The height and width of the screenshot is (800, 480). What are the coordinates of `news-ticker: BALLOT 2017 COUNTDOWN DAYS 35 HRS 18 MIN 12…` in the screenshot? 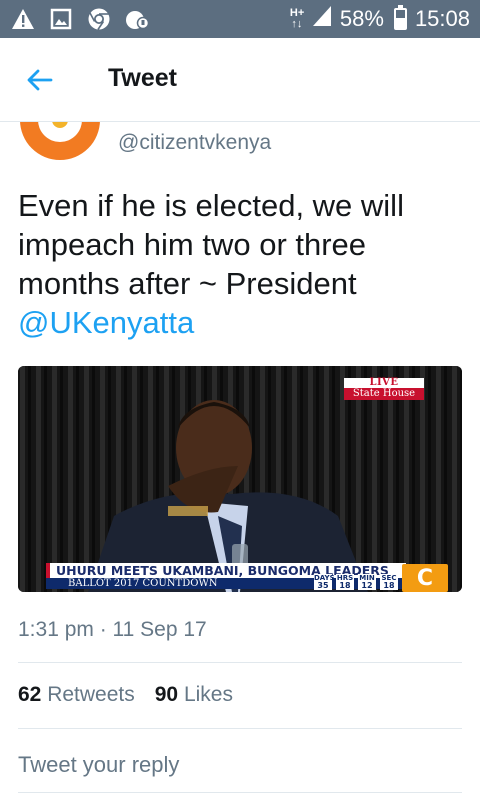 It's located at (226, 582).